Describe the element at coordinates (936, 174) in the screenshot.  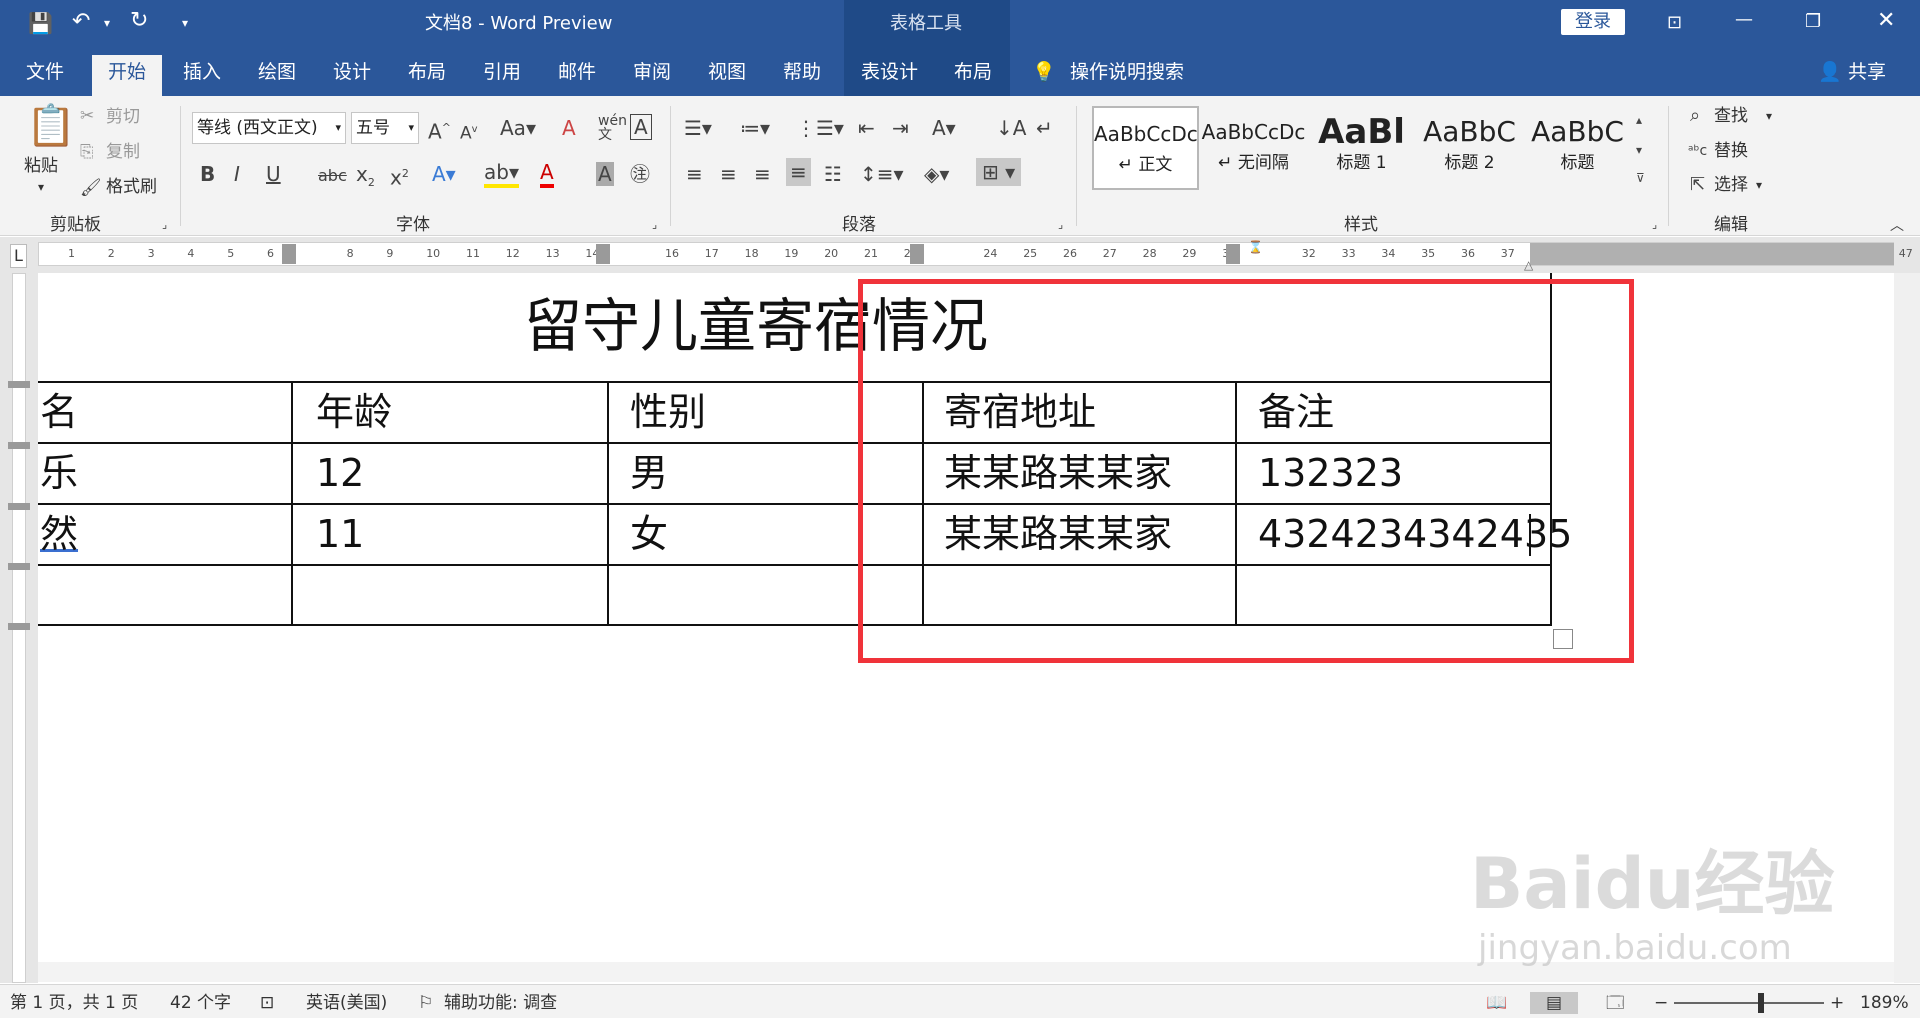
I see `shading-icon: ◈▾` at that location.